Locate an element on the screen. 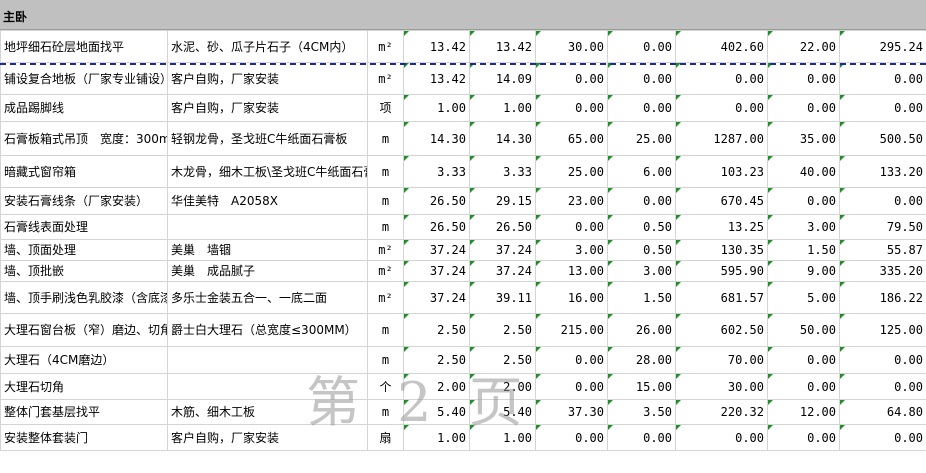 This screenshot has height=473, width=926. material-cell: 美巢 成品腻子 is located at coordinates (267, 271).